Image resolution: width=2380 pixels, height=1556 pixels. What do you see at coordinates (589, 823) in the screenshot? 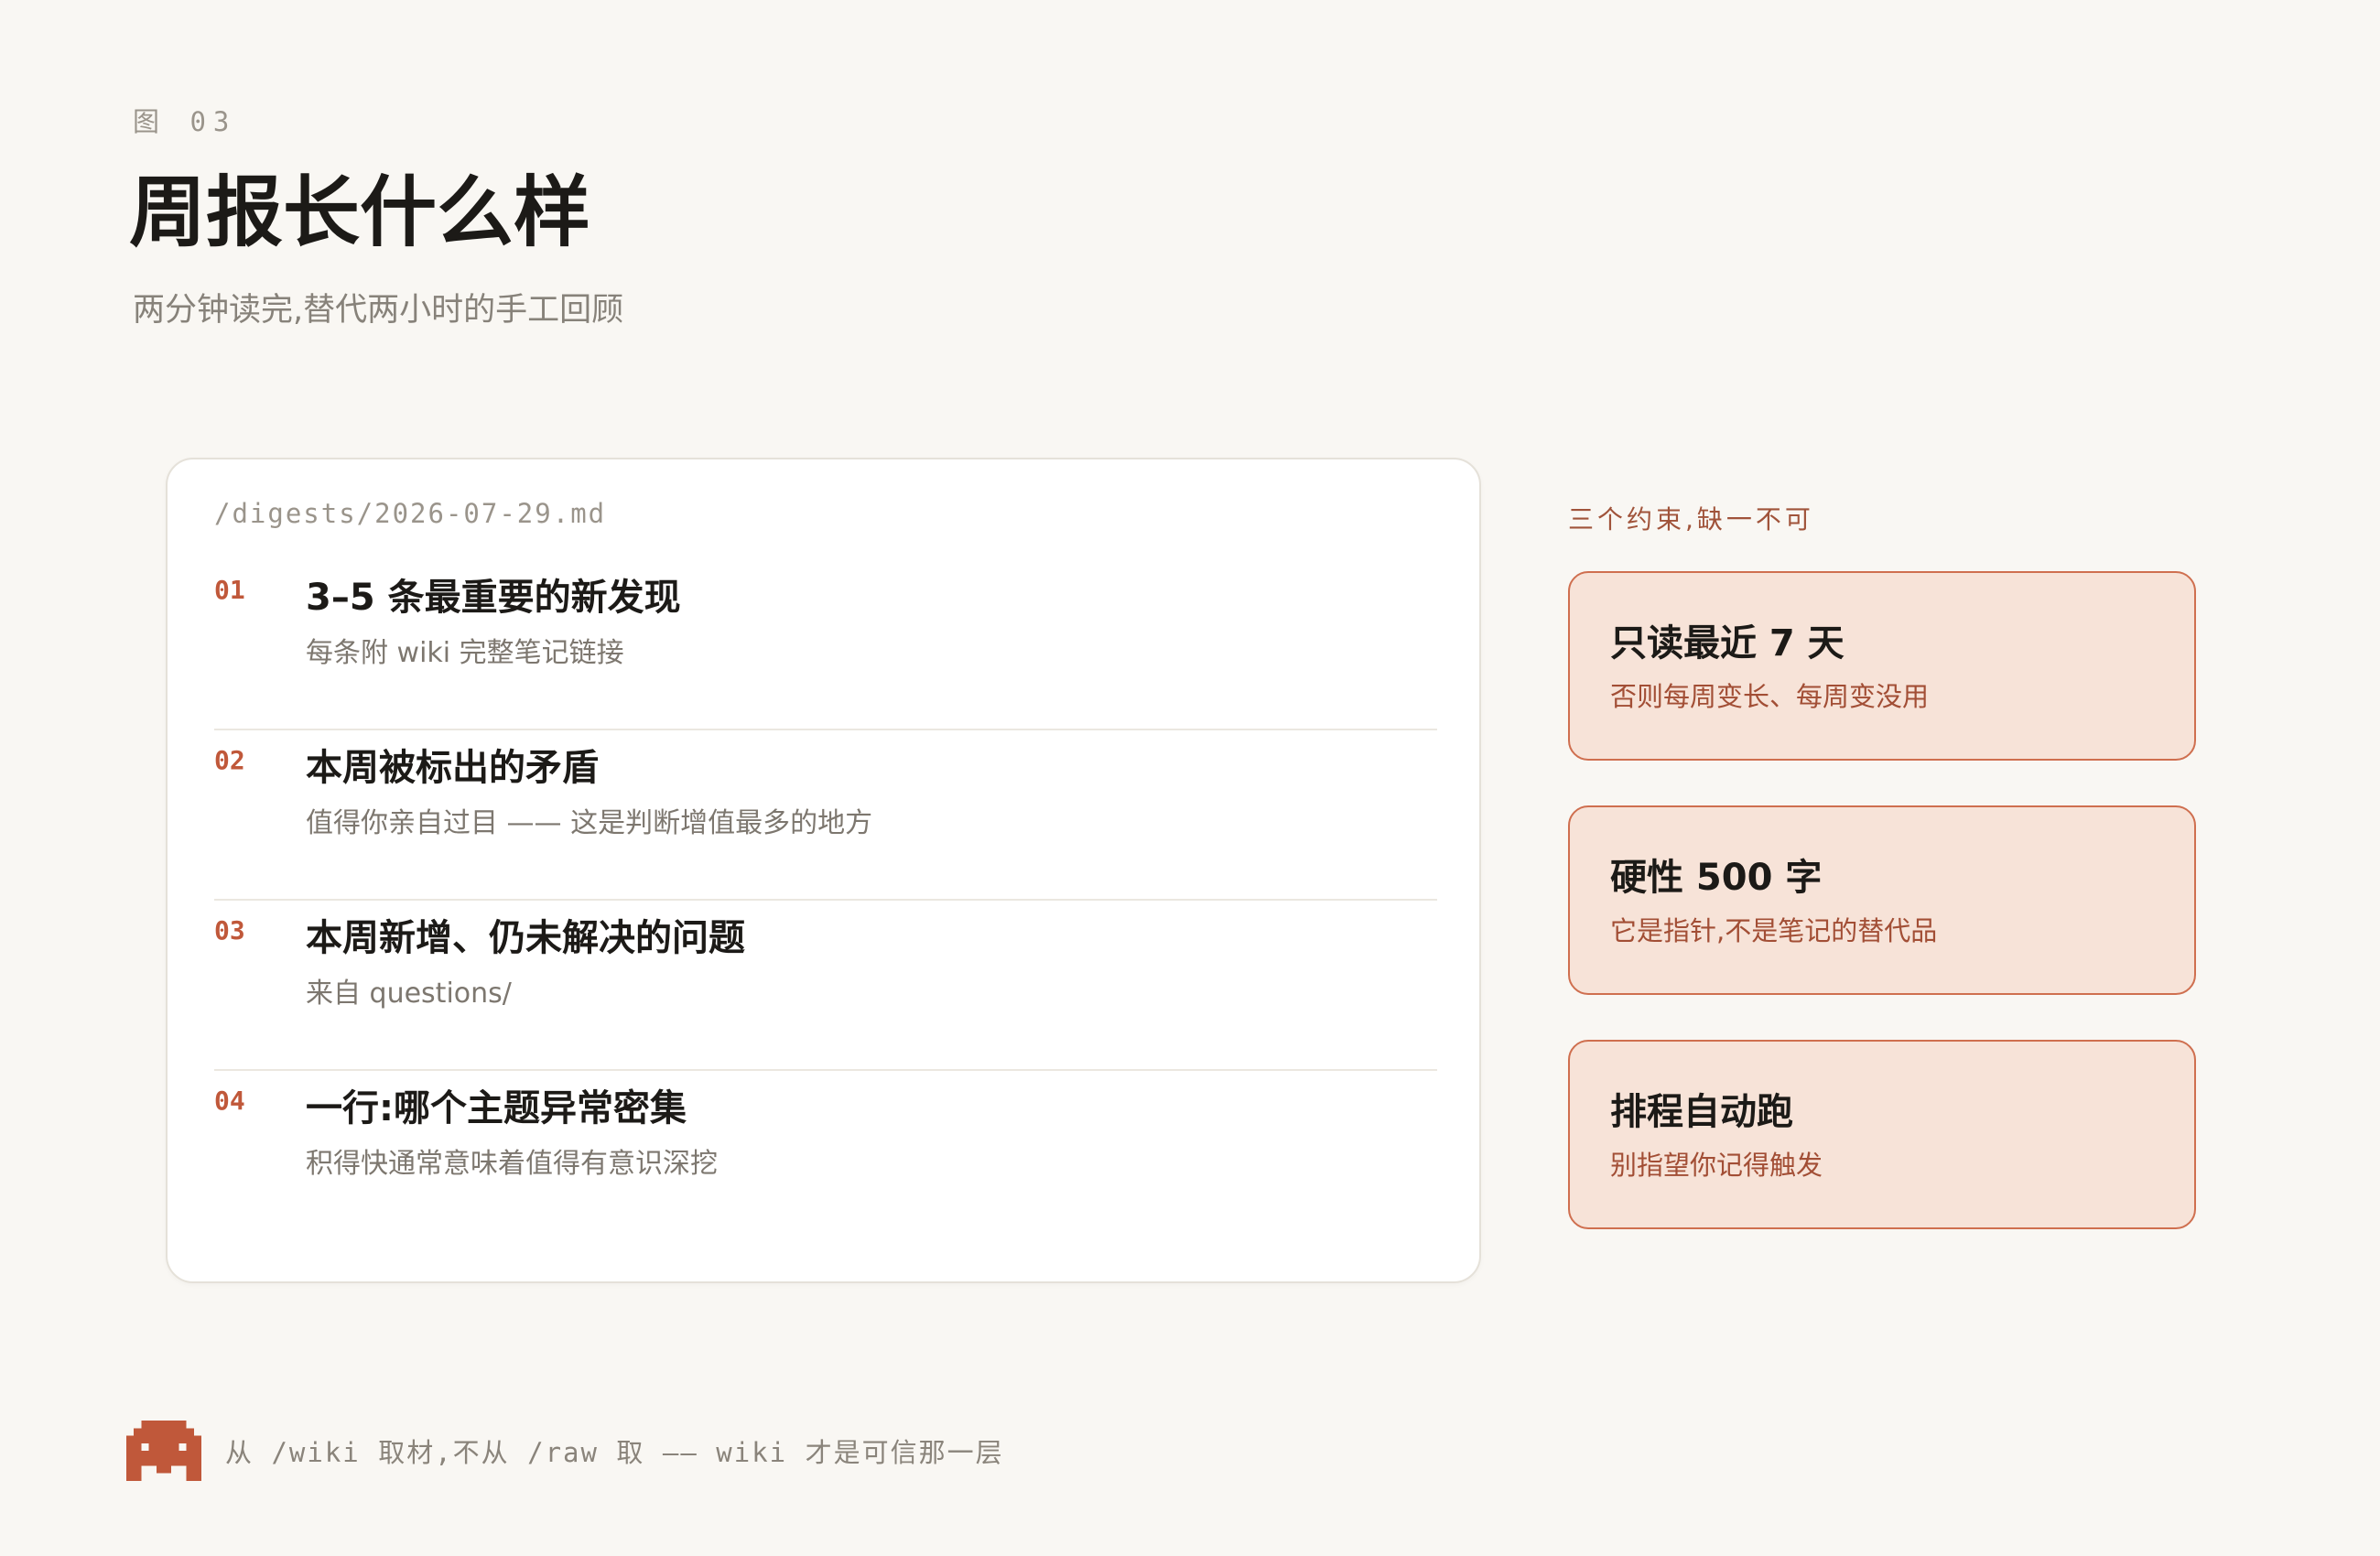
I see `digest-item-description: 值得你亲自过目 —— 这是判断增值最多的地方` at bounding box center [589, 823].